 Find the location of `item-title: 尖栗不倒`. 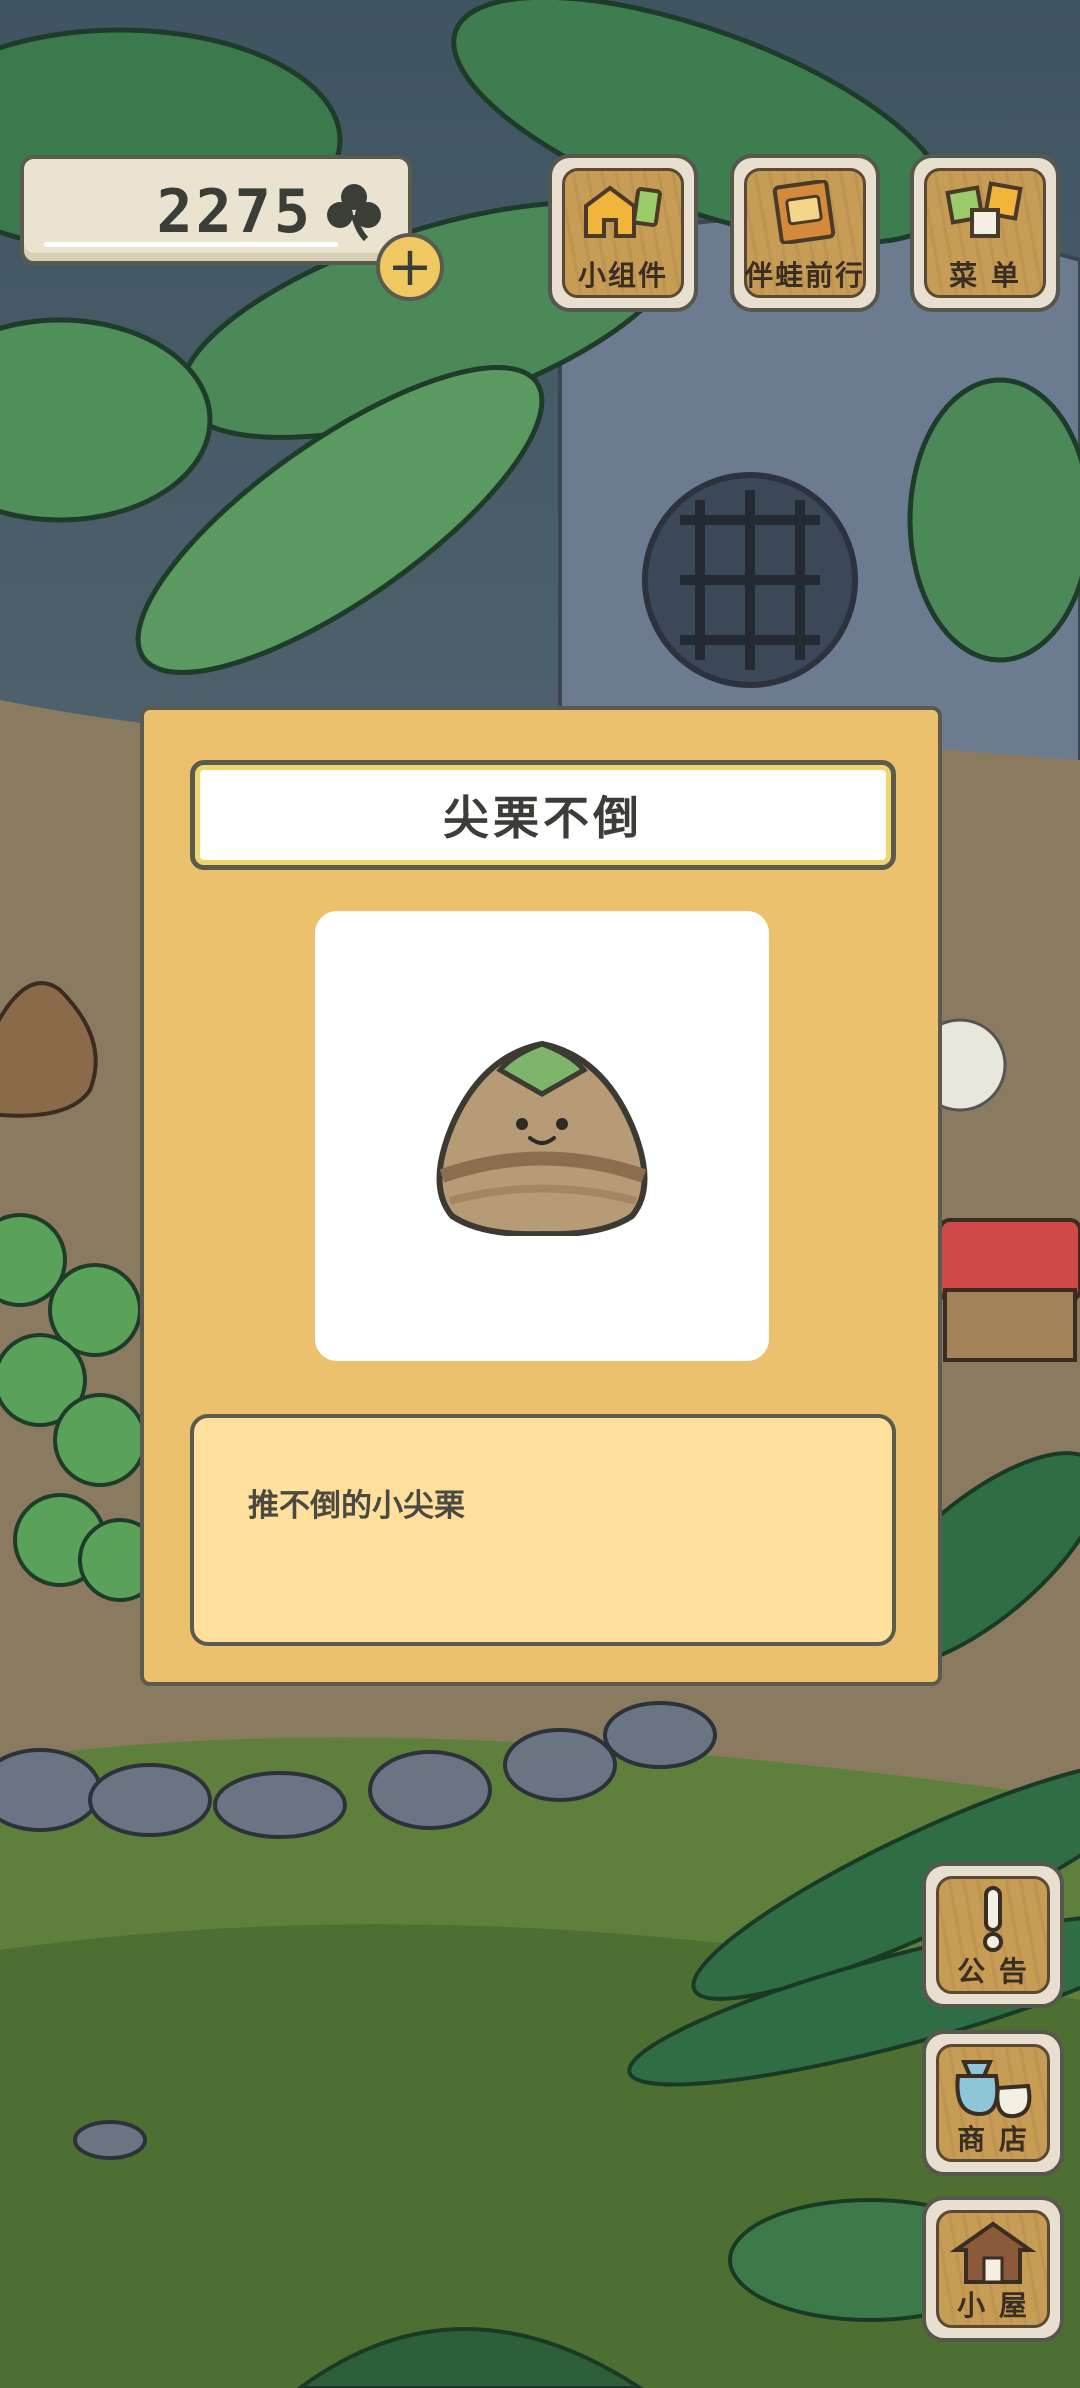

item-title: 尖栗不倒 is located at coordinates (543, 818).